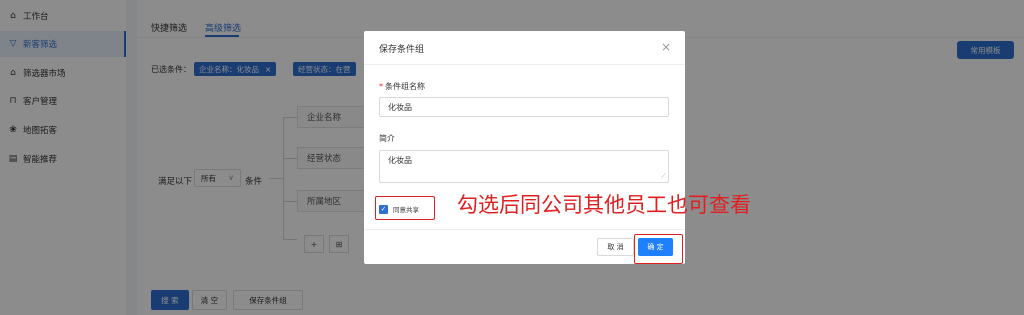  I want to click on resize-handle-icon: ⟋, so click(663, 176).